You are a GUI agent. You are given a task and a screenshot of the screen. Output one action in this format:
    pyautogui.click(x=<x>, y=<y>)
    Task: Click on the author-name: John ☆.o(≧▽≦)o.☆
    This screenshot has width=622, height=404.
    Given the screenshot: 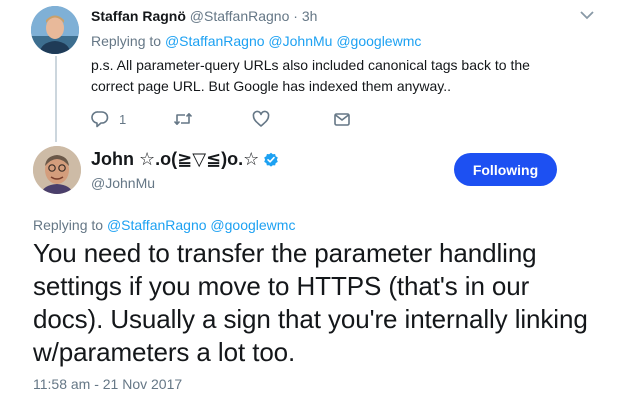 What is the action you would take?
    pyautogui.click(x=185, y=159)
    